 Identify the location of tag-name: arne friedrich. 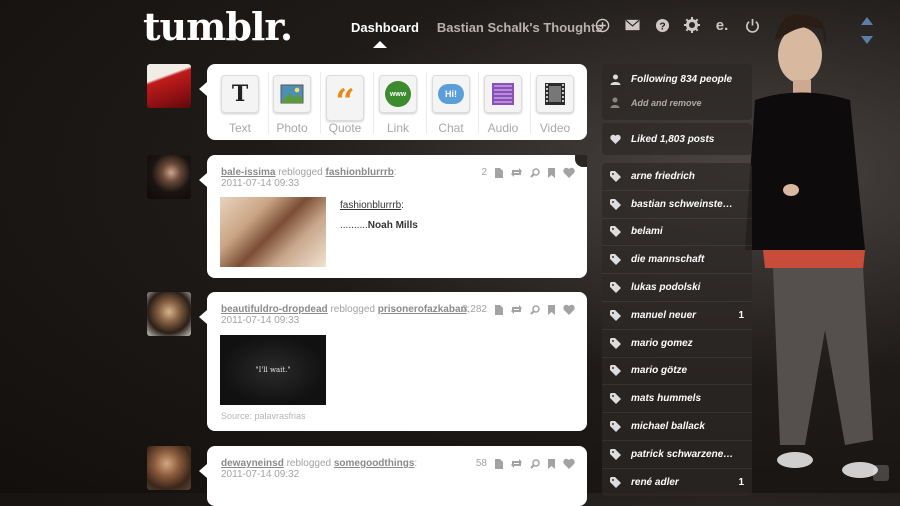
(663, 176).